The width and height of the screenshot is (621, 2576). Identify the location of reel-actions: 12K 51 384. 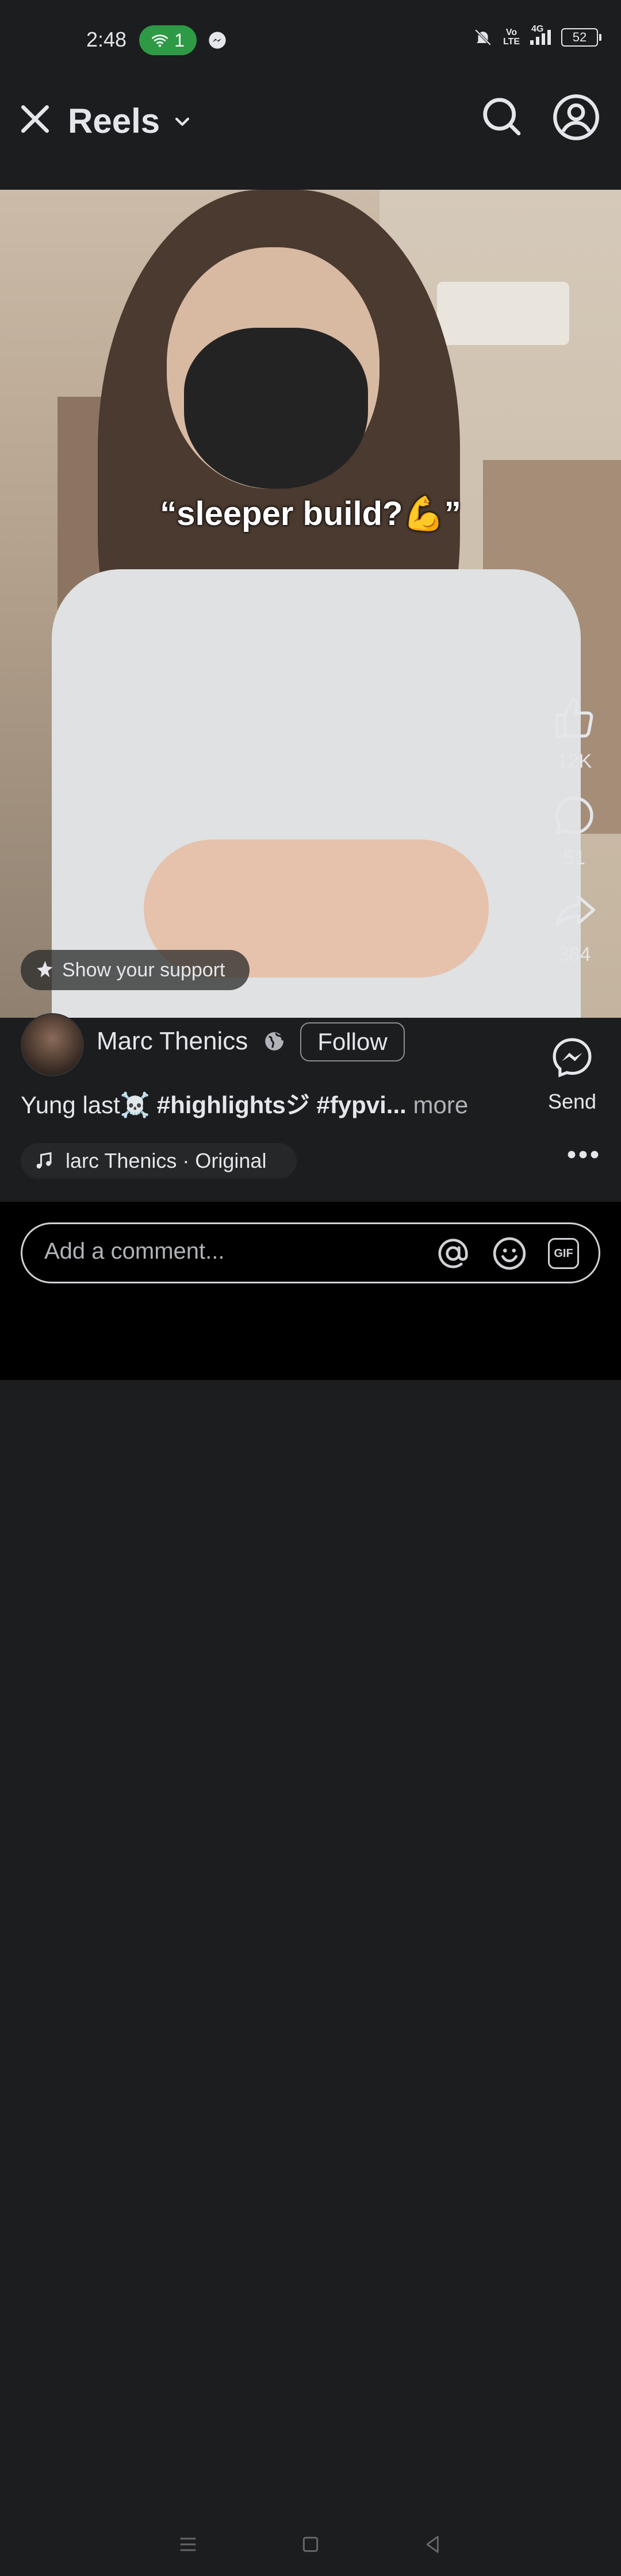
(574, 841).